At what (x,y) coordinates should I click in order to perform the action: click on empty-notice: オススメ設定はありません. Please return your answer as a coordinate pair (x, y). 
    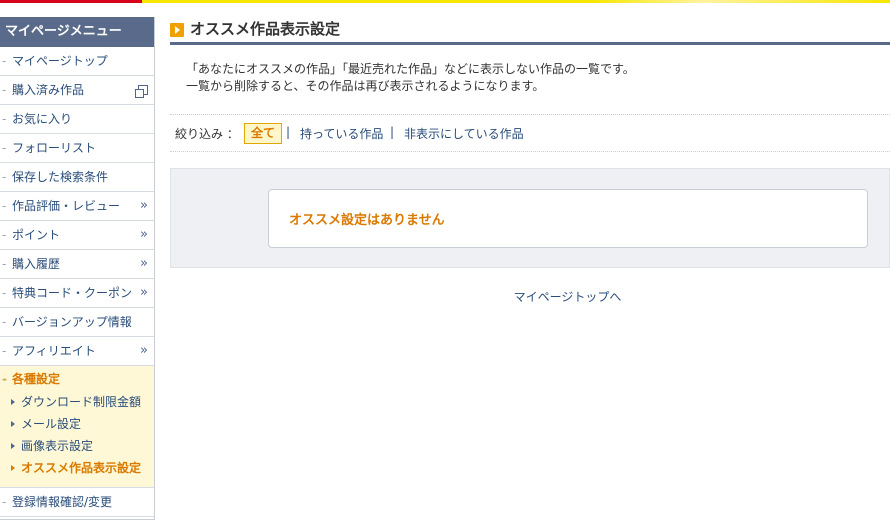
    Looking at the image, I should click on (568, 218).